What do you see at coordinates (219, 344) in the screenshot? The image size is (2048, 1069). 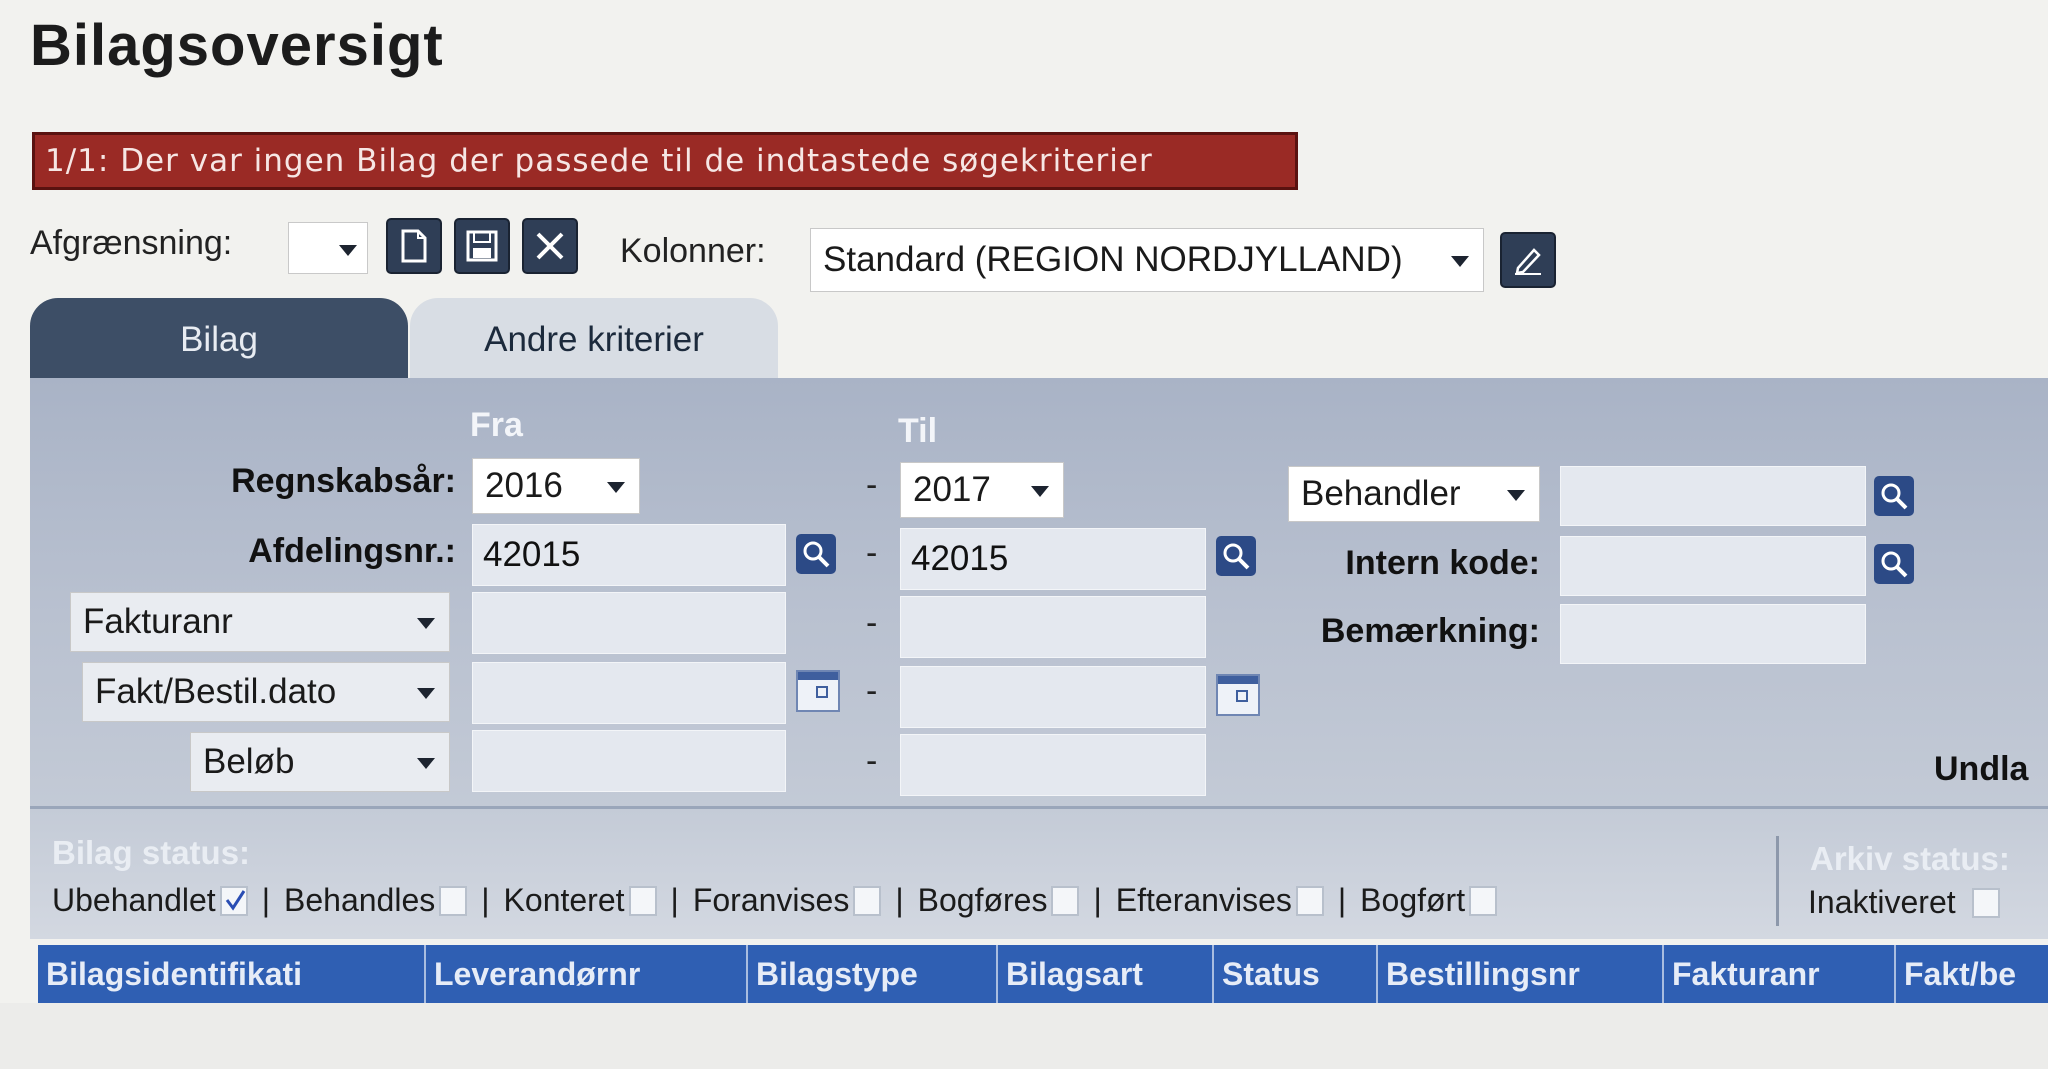 I see `tab-bilag: Bilag` at bounding box center [219, 344].